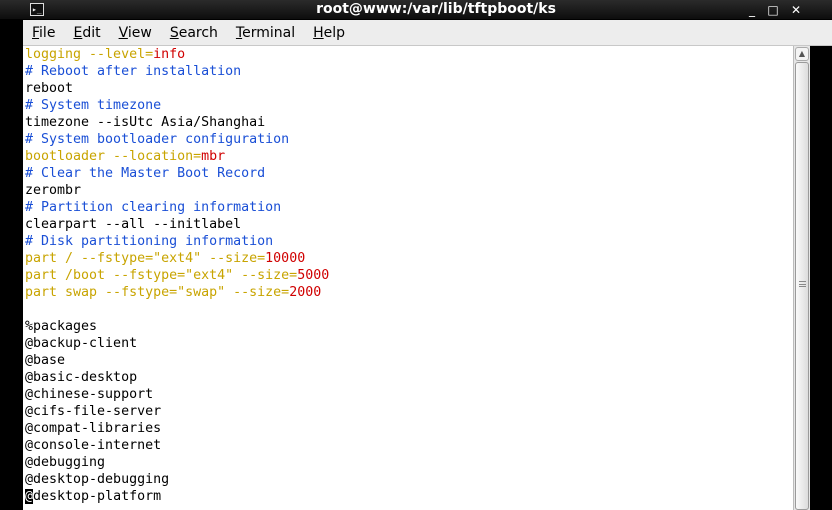 The width and height of the screenshot is (832, 510). Describe the element at coordinates (157, 292) in the screenshot. I see `line-segment: part swap --fstype="swap" --size=` at that location.